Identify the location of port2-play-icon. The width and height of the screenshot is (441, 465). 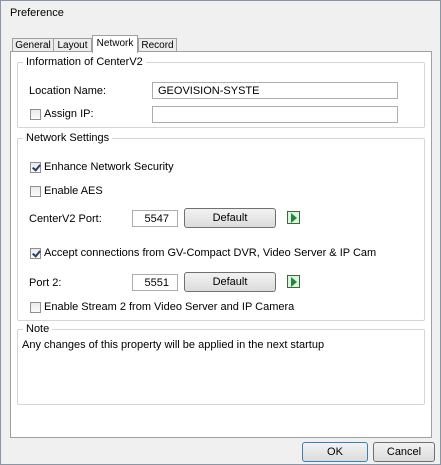
(293, 281).